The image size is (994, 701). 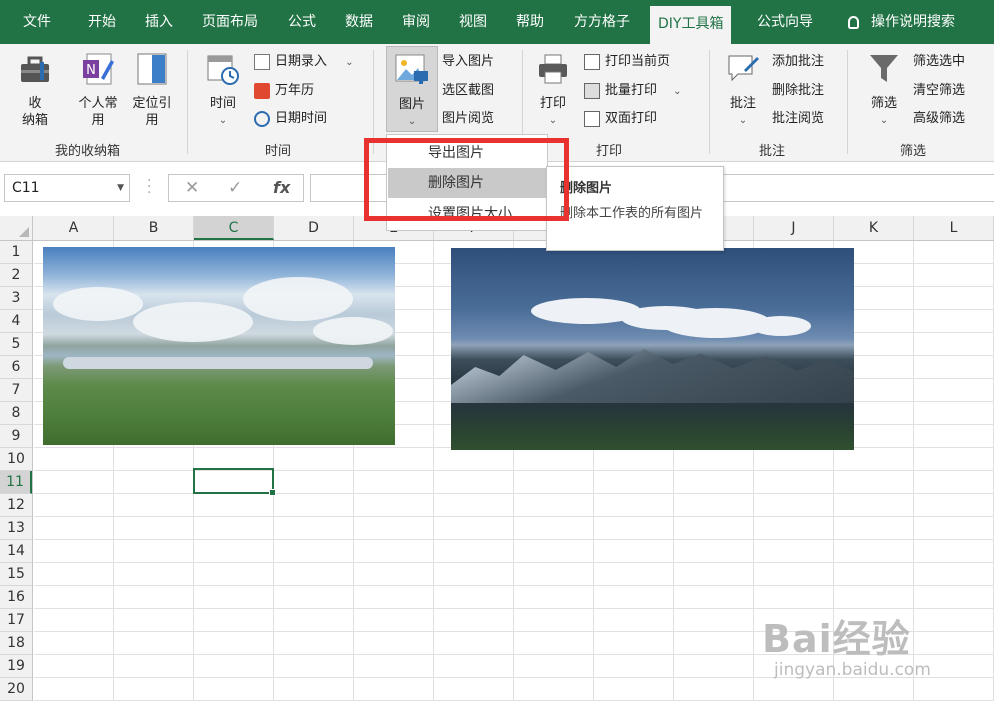 What do you see at coordinates (16, 666) in the screenshot?
I see `row-header-19: 19` at bounding box center [16, 666].